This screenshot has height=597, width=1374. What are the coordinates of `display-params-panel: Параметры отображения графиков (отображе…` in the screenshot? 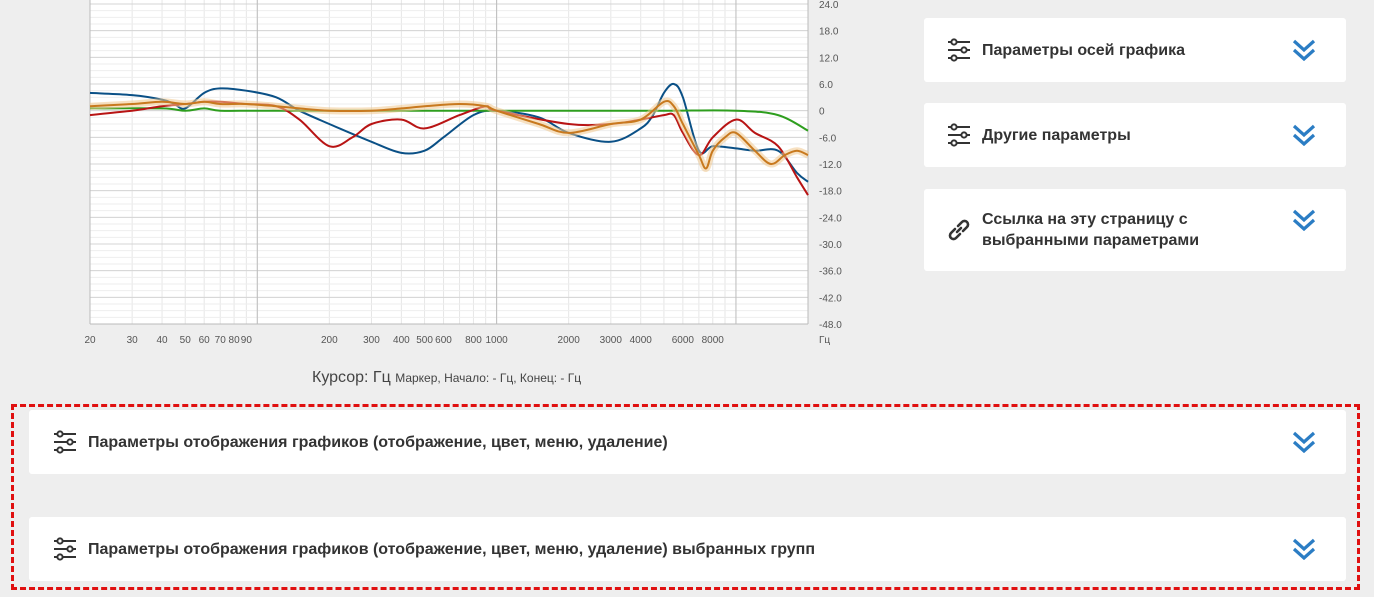 It's located at (687, 442).